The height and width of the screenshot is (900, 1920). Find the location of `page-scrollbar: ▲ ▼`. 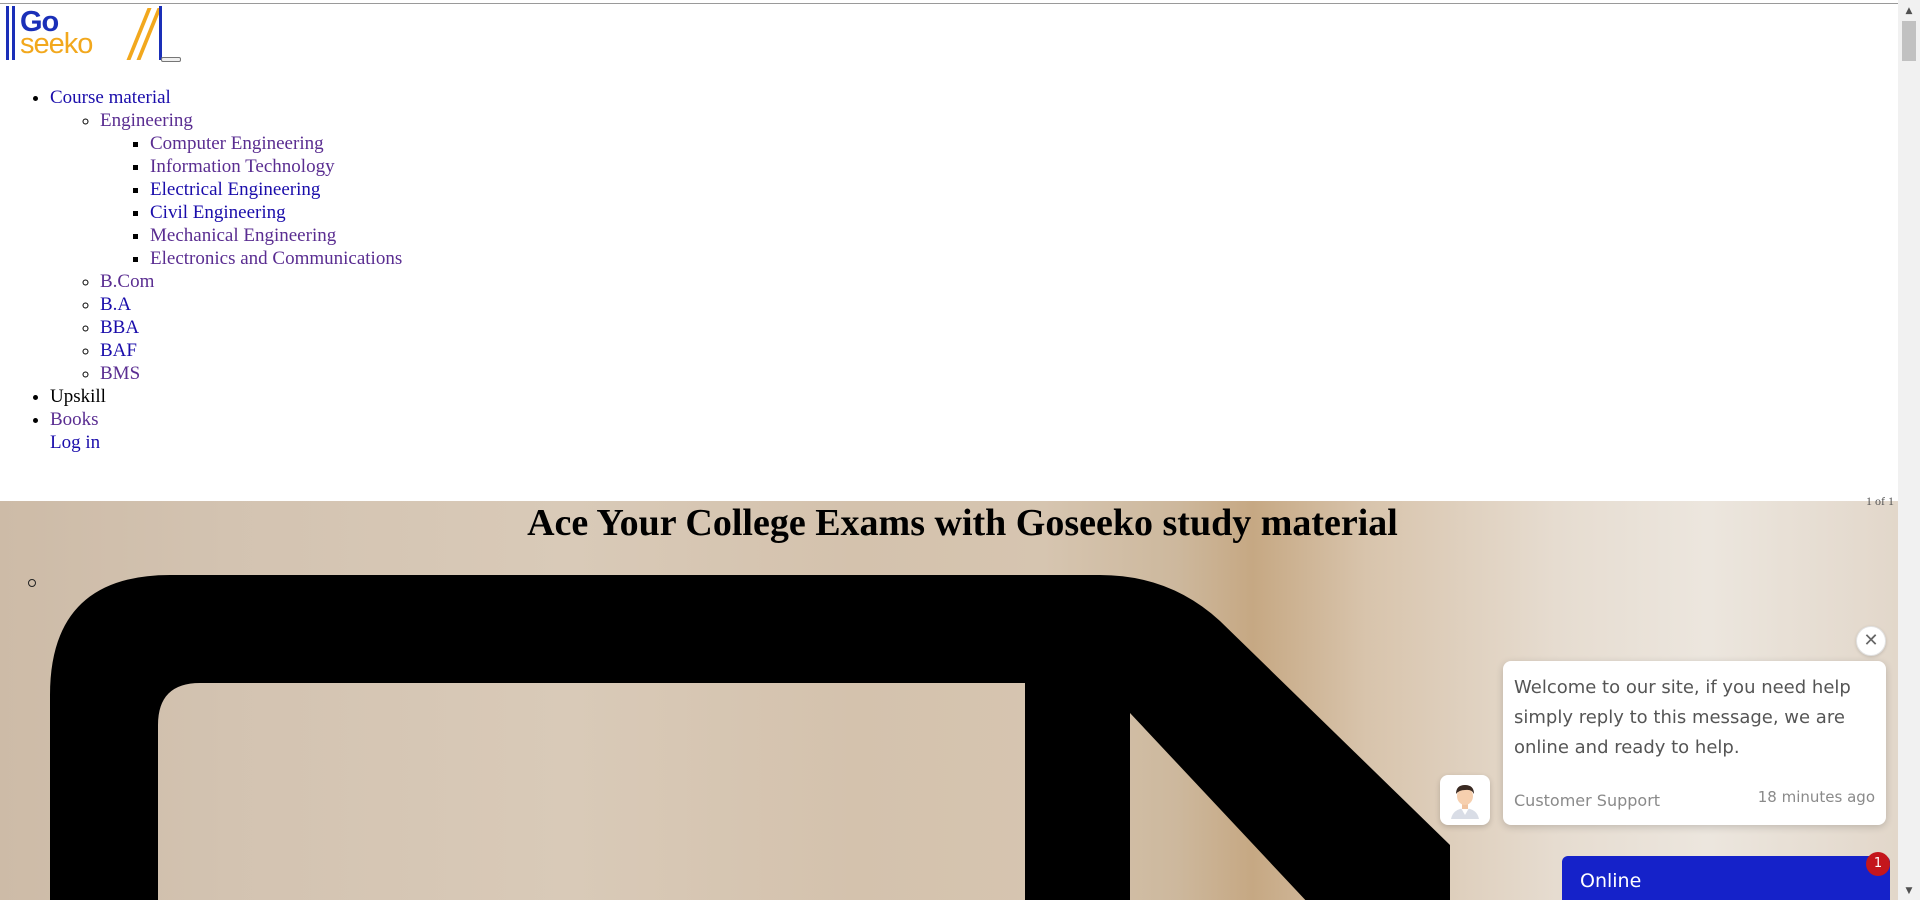

page-scrollbar: ▲ ▼ is located at coordinates (1909, 450).